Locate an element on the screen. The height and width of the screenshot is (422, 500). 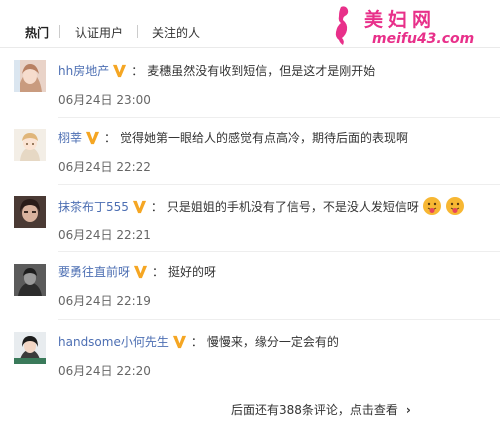
site-watermark: 美妇网 meifu43.com is located at coordinates (413, 26).